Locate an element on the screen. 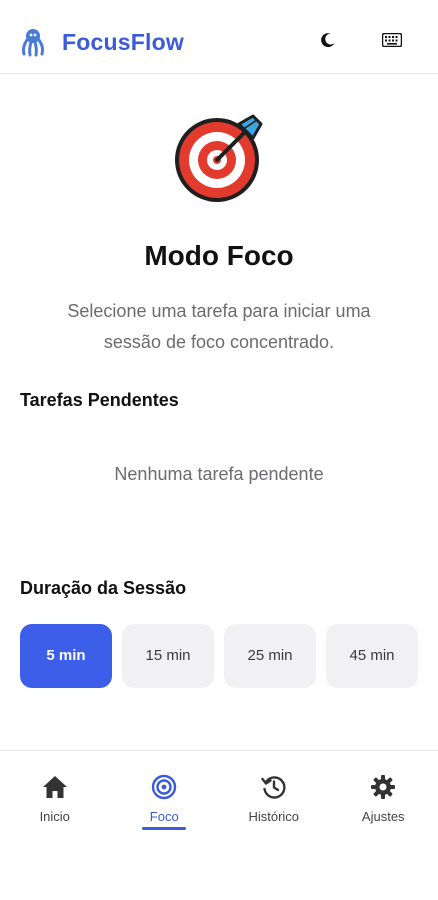 Image resolution: width=438 pixels, height=900 pixels. keyboard-icon is located at coordinates (392, 42).